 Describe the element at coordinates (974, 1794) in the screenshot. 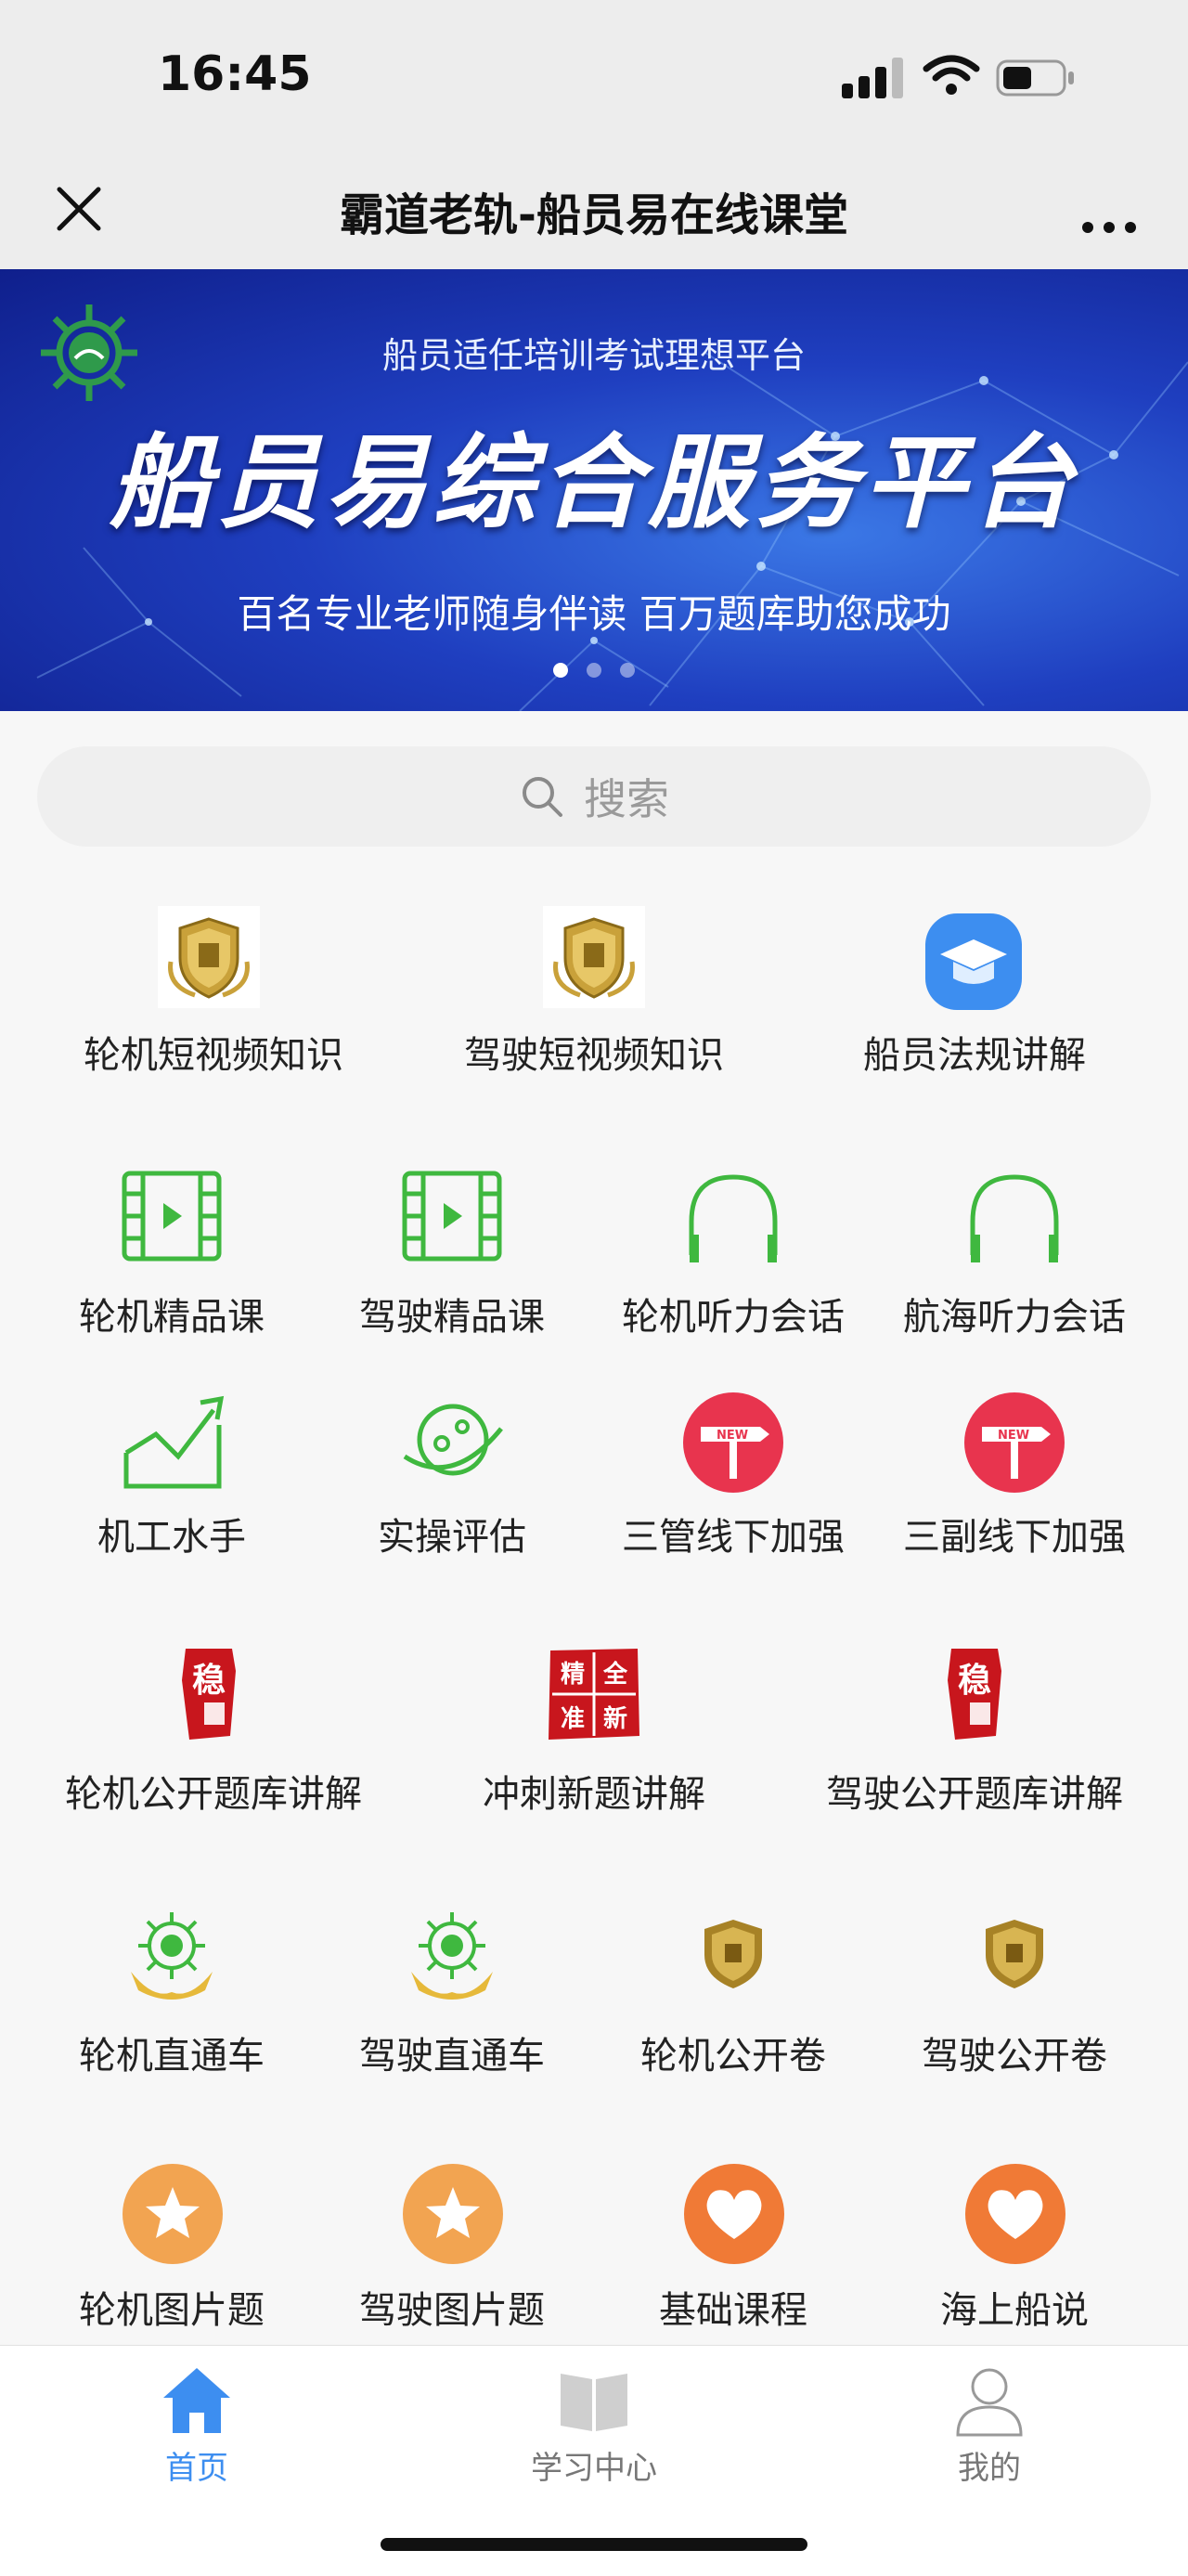

I see `menu-item-label: 驾驶公开题库讲解` at that location.